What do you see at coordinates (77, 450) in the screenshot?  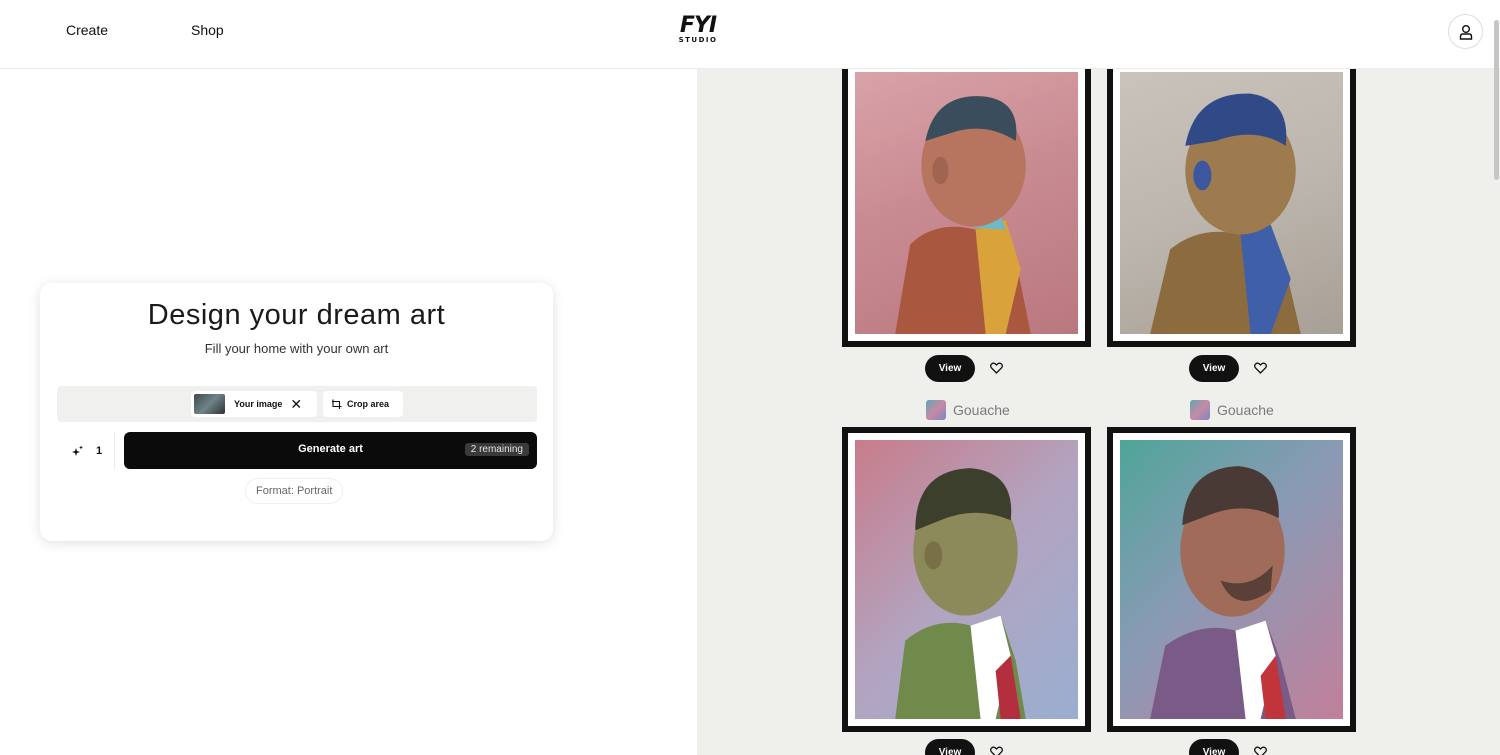 I see `sparkle-icon` at bounding box center [77, 450].